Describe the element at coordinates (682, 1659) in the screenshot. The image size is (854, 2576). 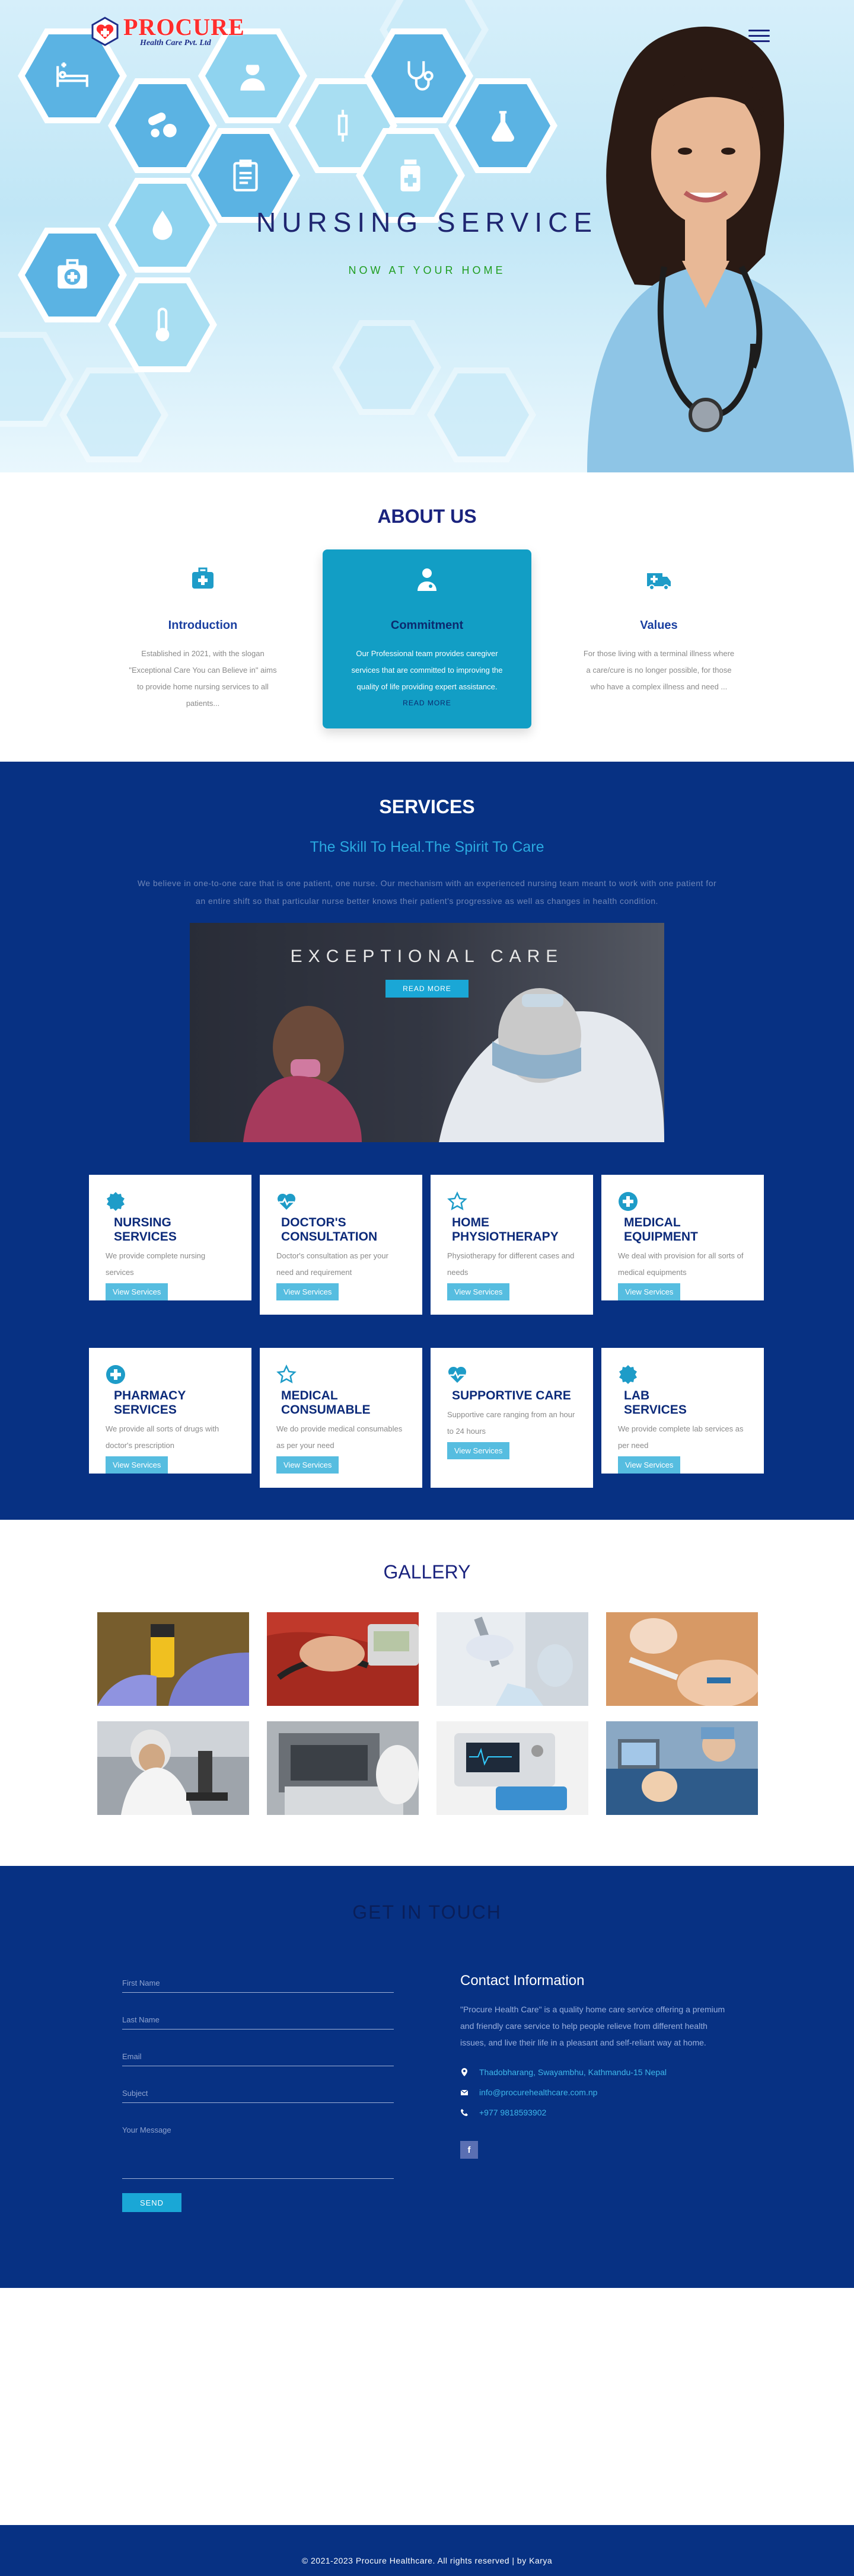
I see `gallery-image-dental` at that location.